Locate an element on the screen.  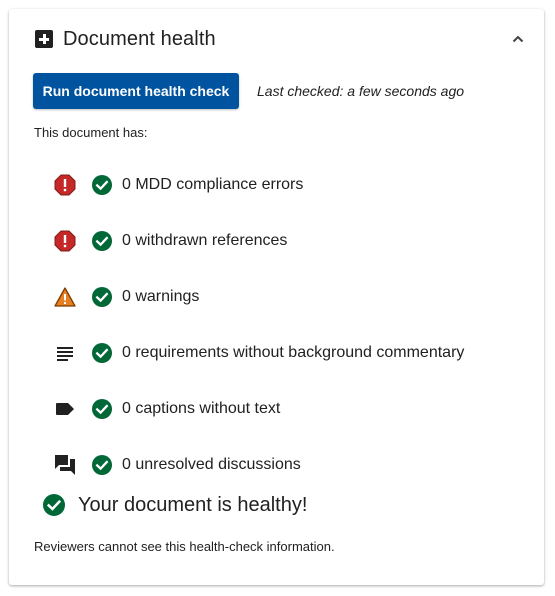
list-item: 0 unresolved discussions is located at coordinates (177, 465).